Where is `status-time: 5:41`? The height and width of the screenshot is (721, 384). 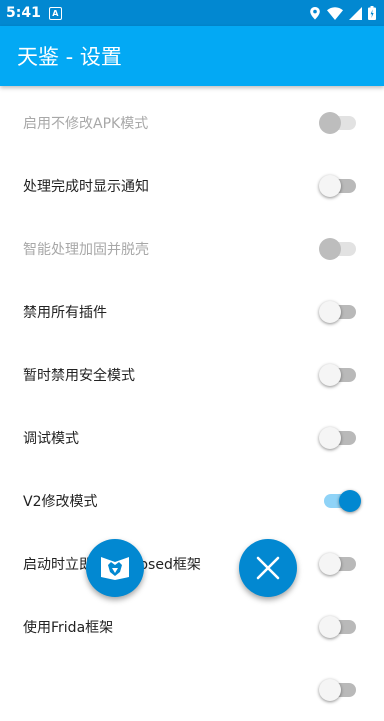
status-time: 5:41 is located at coordinates (23, 13).